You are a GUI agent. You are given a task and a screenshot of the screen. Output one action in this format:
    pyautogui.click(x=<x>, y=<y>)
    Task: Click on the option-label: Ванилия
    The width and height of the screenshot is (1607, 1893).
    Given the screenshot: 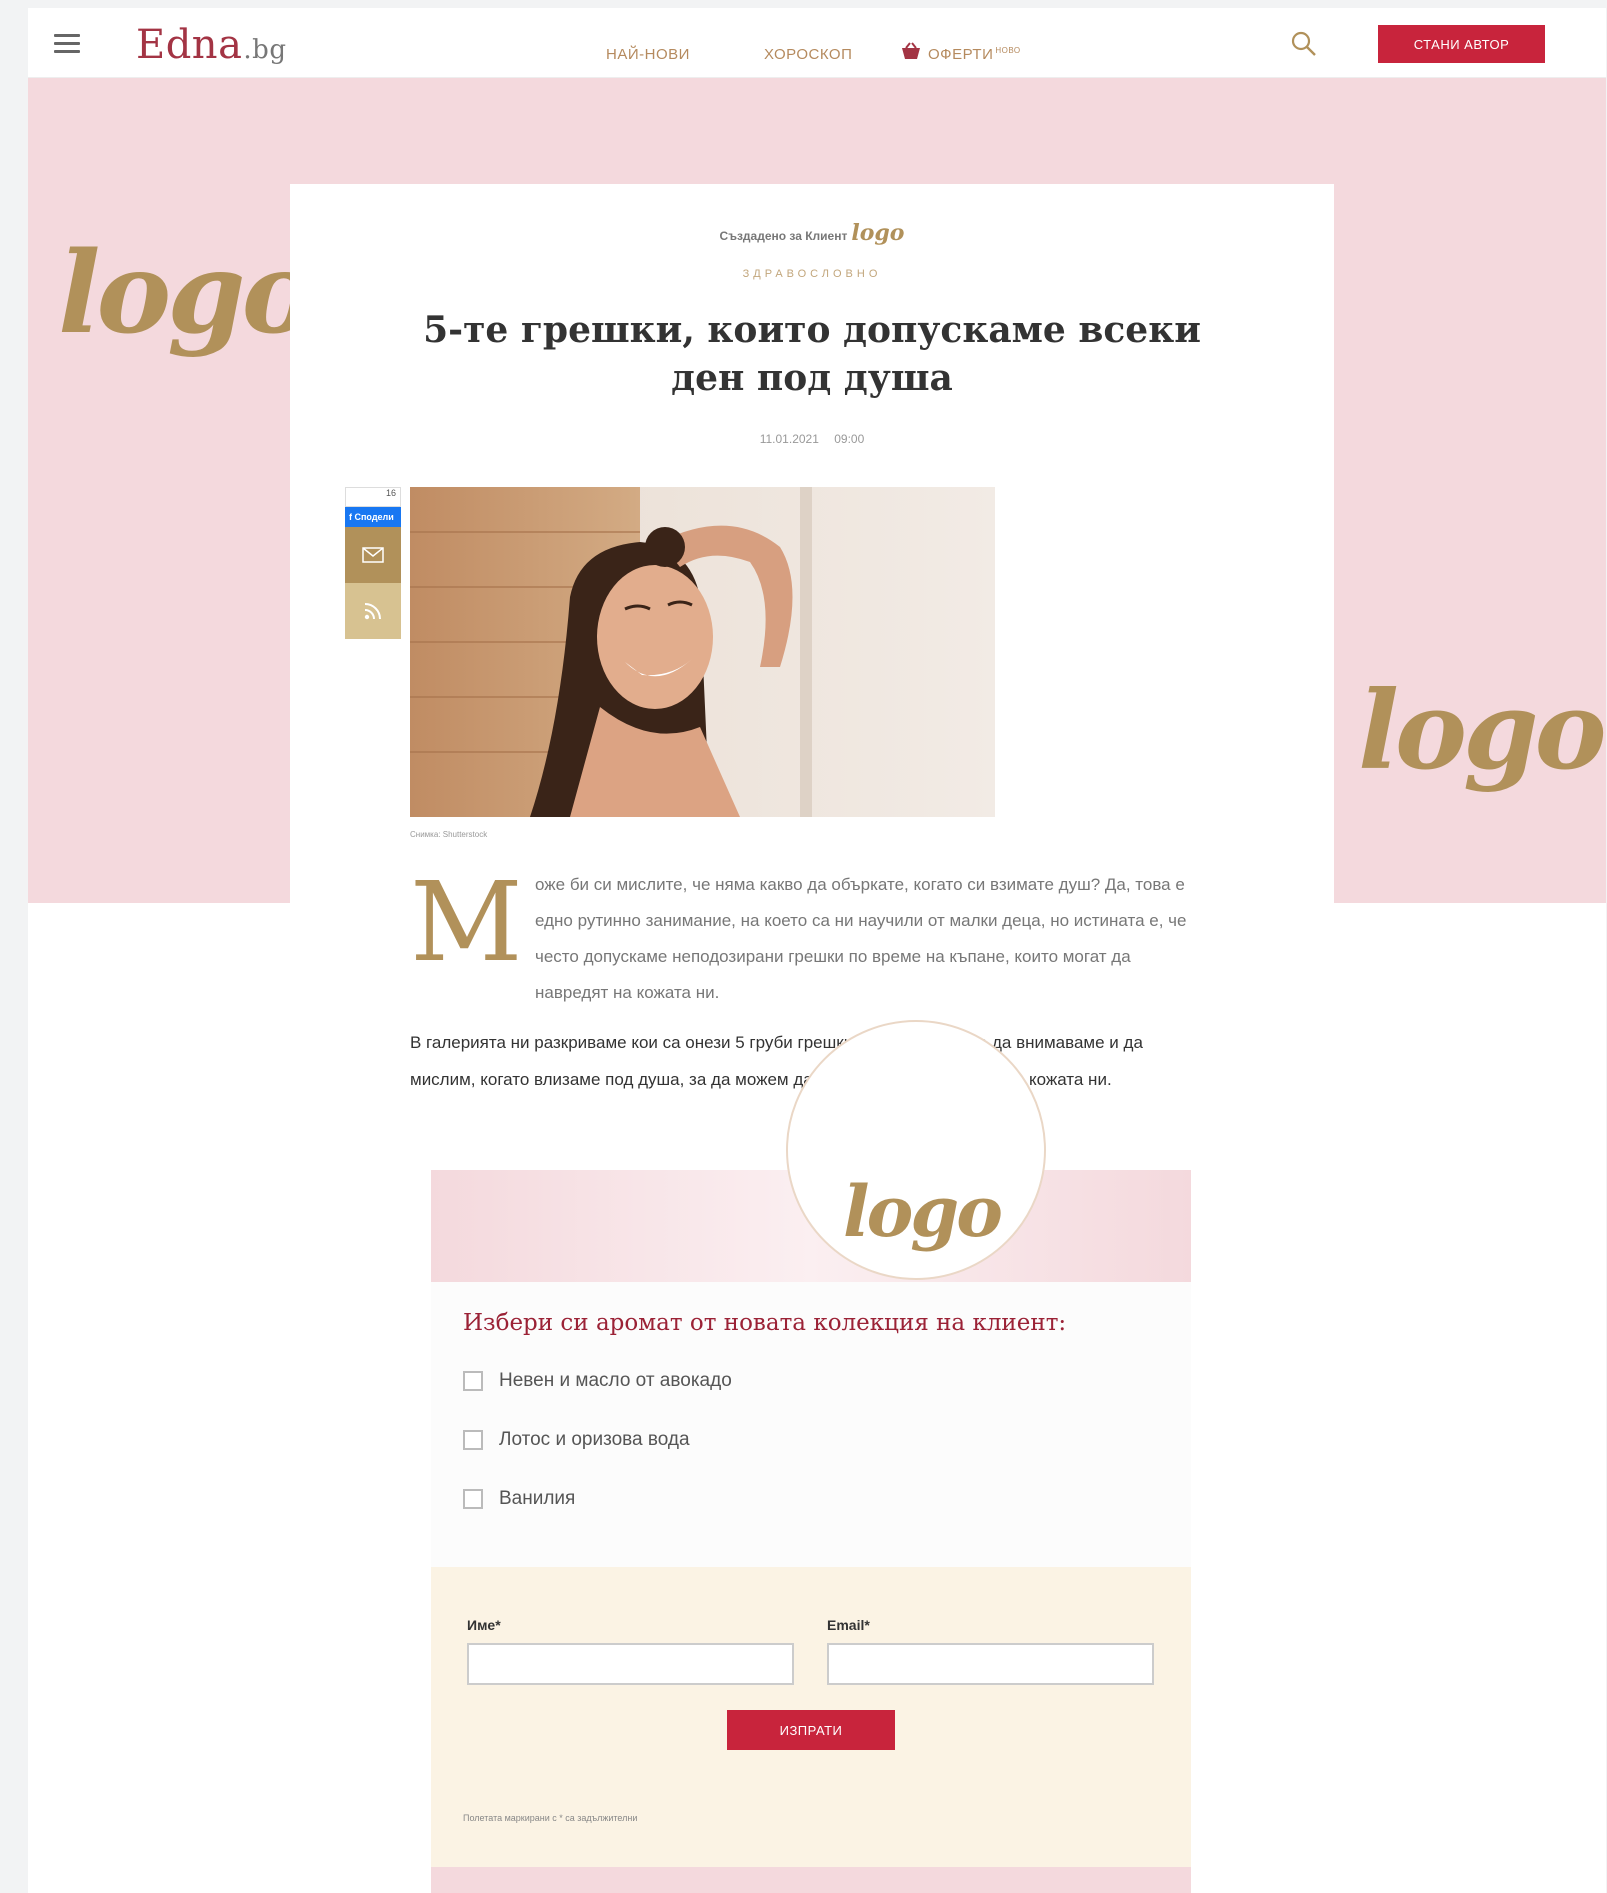 What is the action you would take?
    pyautogui.click(x=537, y=1498)
    